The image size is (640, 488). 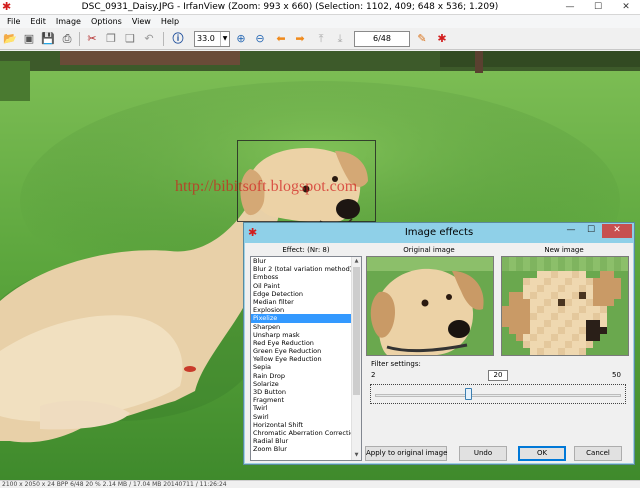 I want to click on chevron-down-icon: ▼, so click(x=224, y=39).